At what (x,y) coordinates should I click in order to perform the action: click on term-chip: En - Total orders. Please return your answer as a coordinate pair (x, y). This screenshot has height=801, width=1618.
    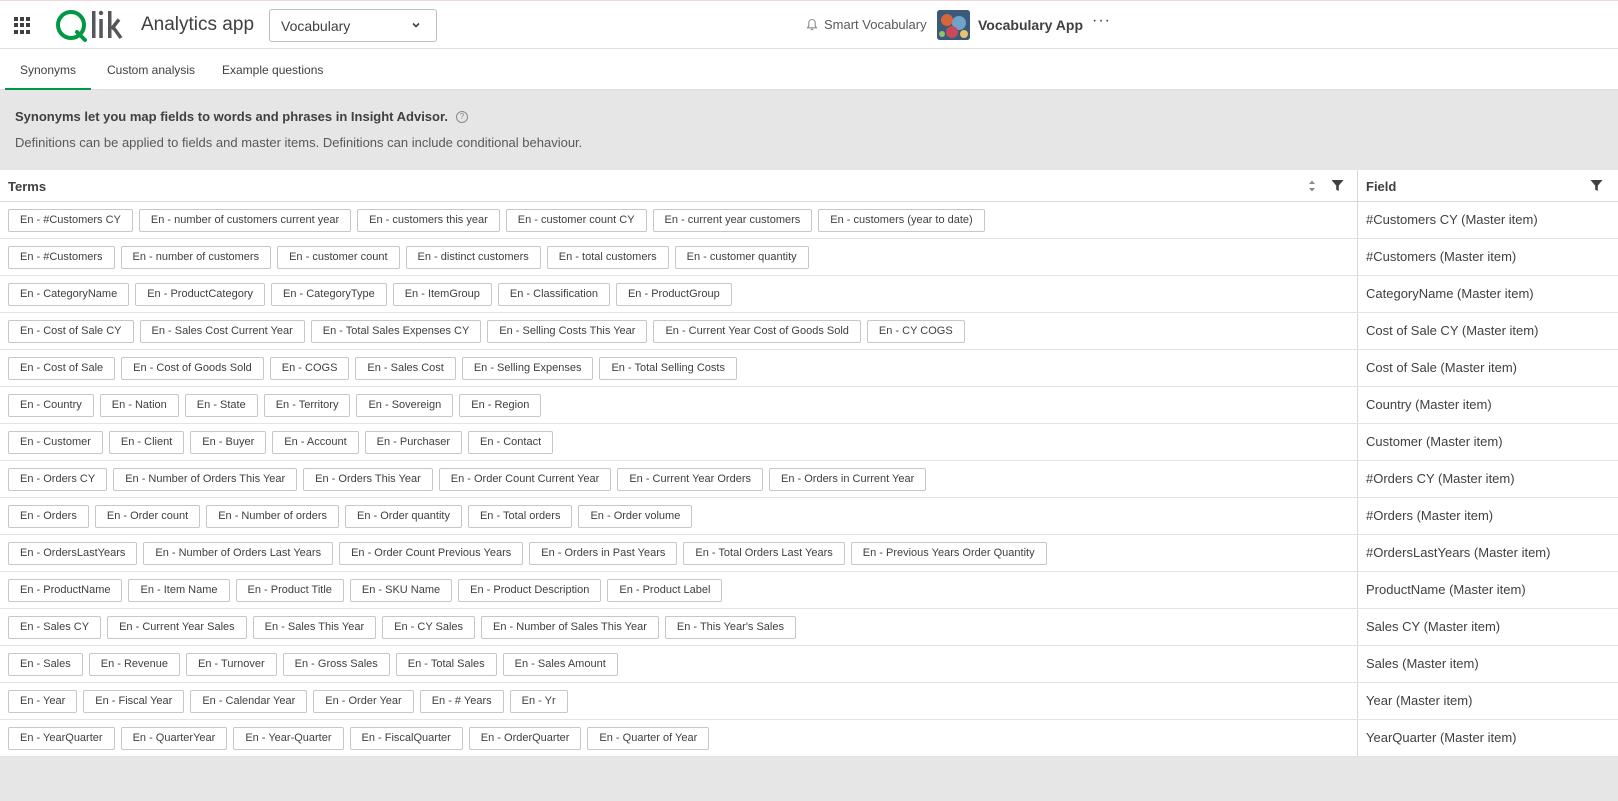
    Looking at the image, I should click on (520, 516).